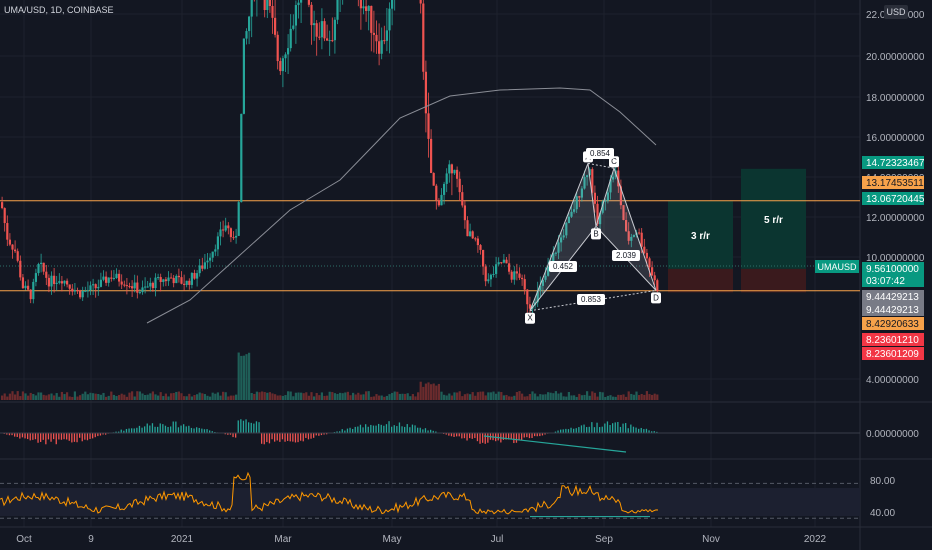 The image size is (932, 550). What do you see at coordinates (885, 281) in the screenshot?
I see `price-badge-text: 03:07:42` at bounding box center [885, 281].